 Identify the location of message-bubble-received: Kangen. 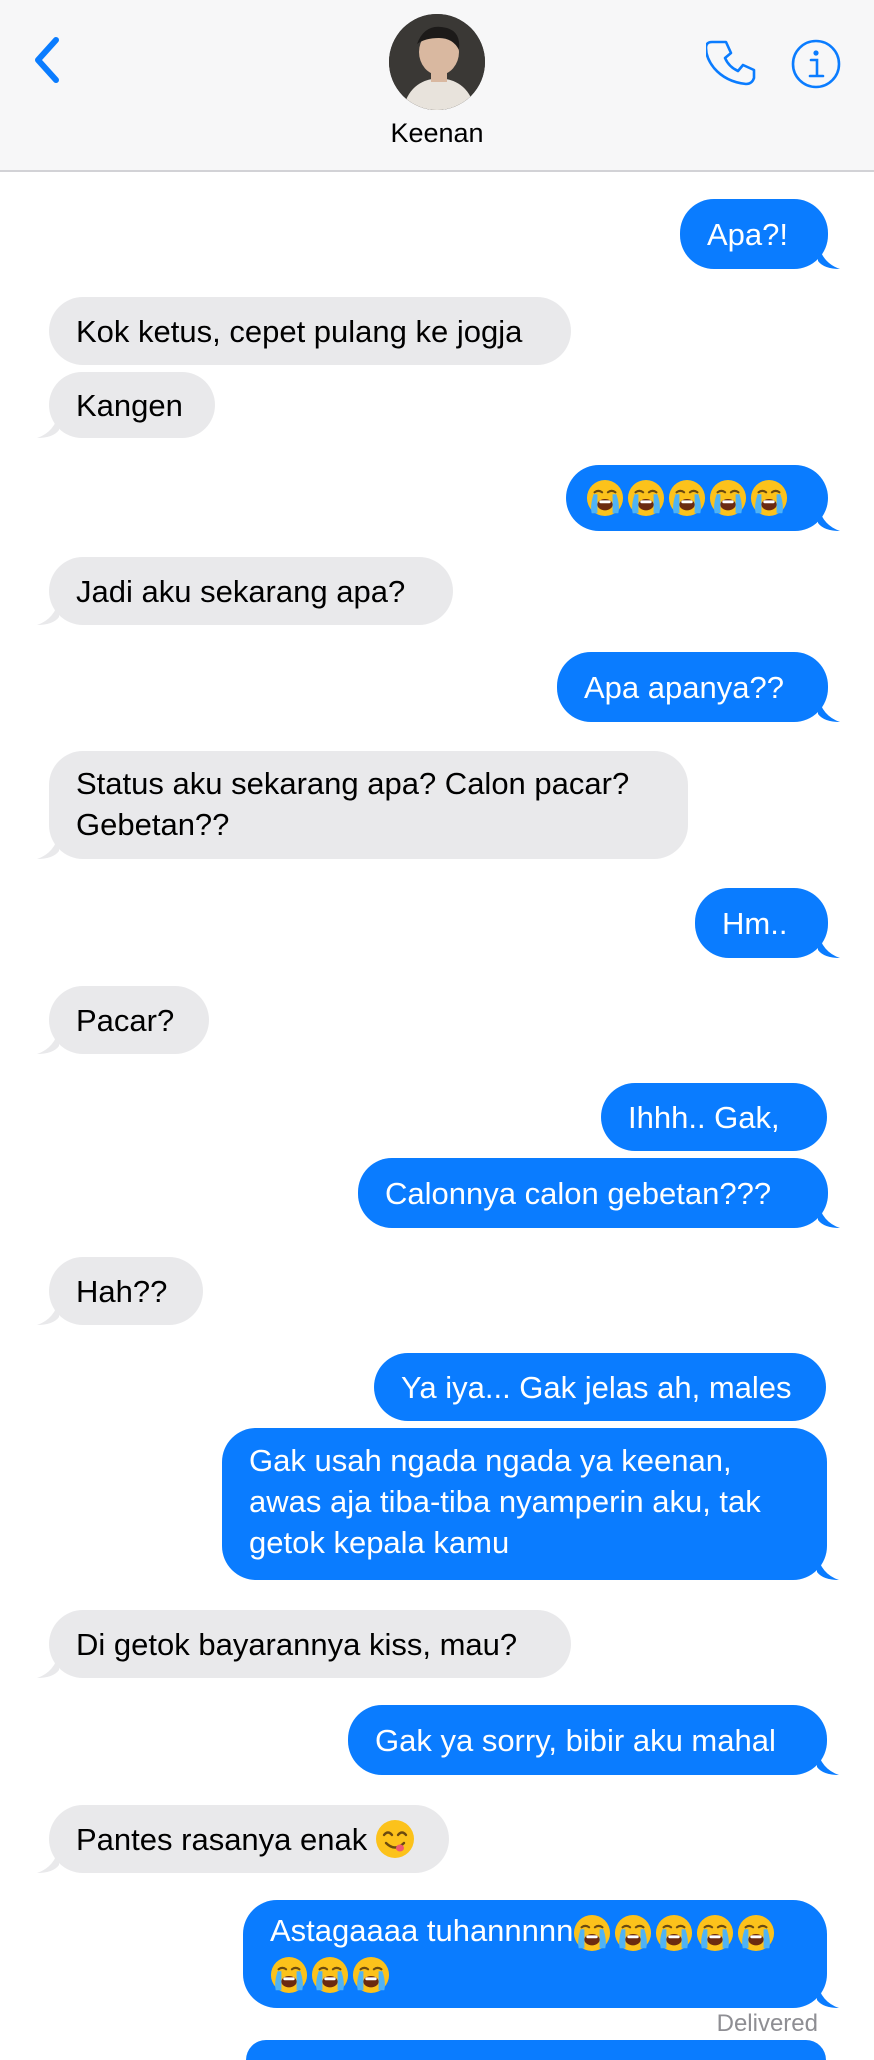
(126, 405).